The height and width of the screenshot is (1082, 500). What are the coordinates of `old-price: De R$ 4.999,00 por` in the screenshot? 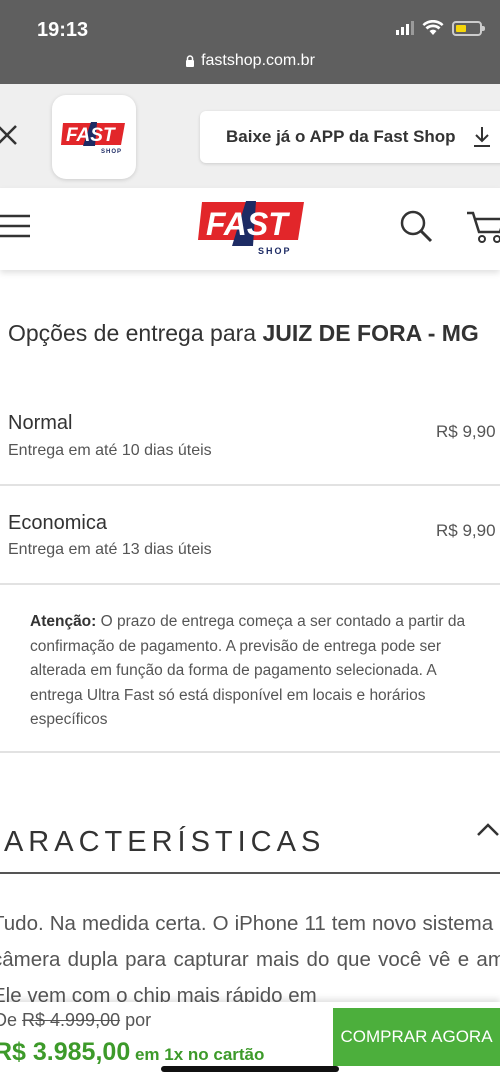 It's located at (75, 1020).